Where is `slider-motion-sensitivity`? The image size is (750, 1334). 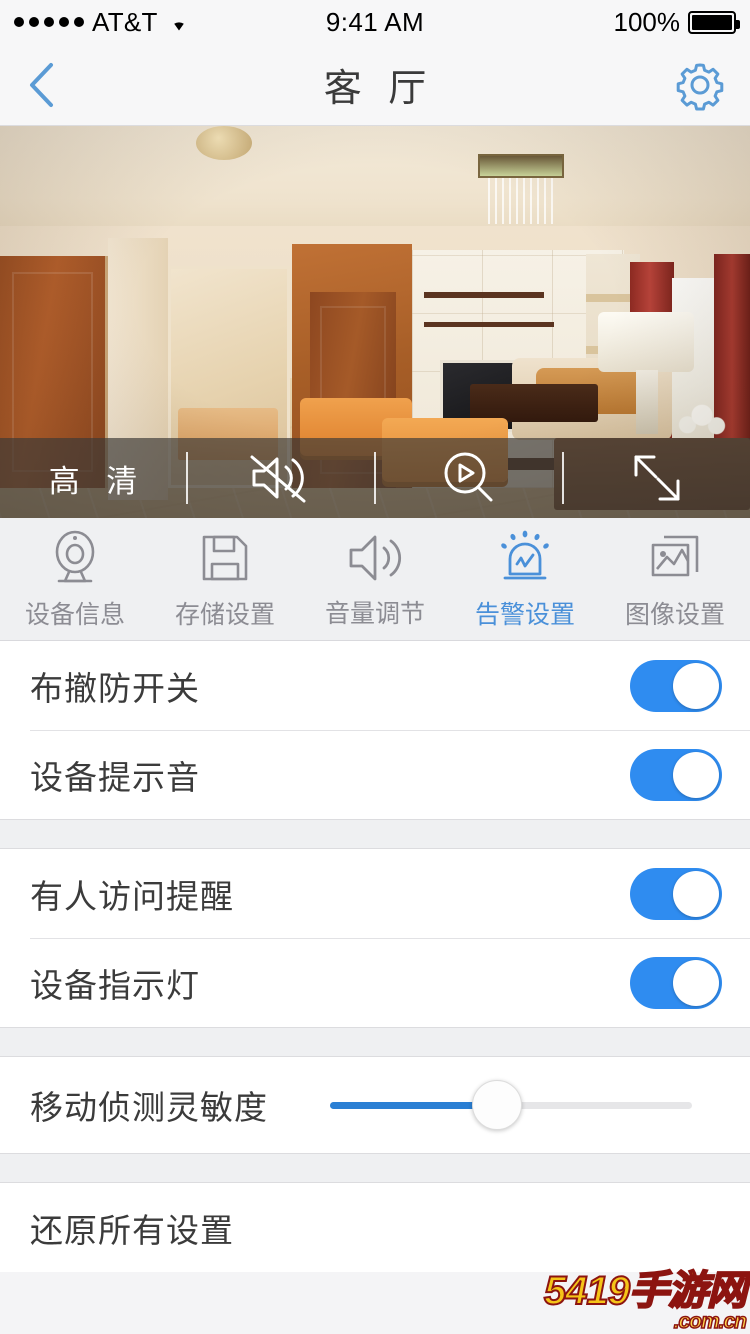
slider-motion-sensitivity is located at coordinates (511, 1105).